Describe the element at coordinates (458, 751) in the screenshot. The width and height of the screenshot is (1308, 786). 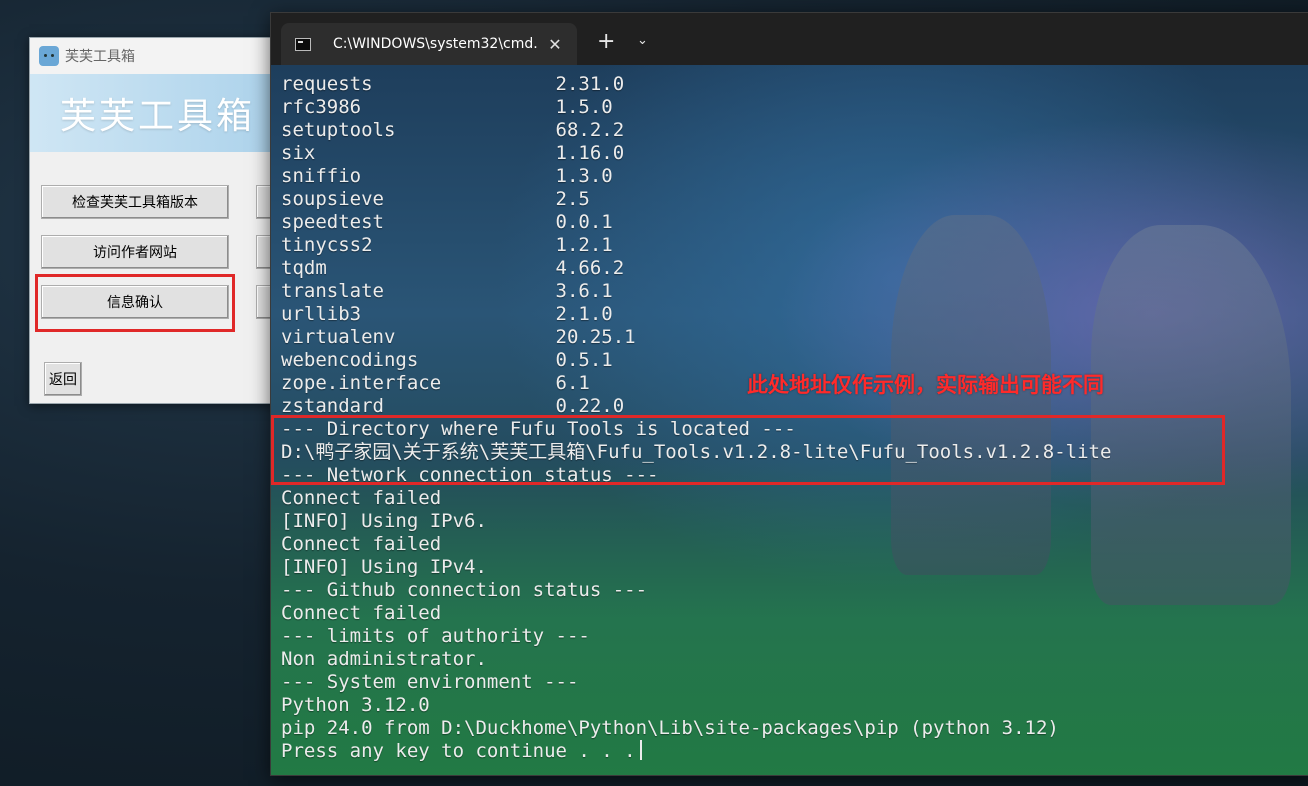
I see `terminal-line-text: Press any key to continue . . .` at that location.